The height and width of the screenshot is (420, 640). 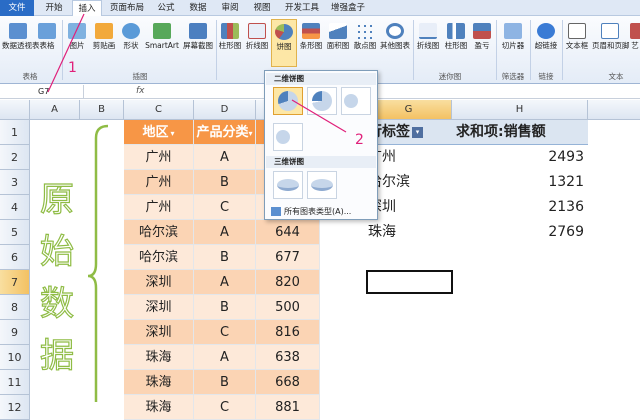 I want to click on annotation-arrows, so click(x=197, y=73).